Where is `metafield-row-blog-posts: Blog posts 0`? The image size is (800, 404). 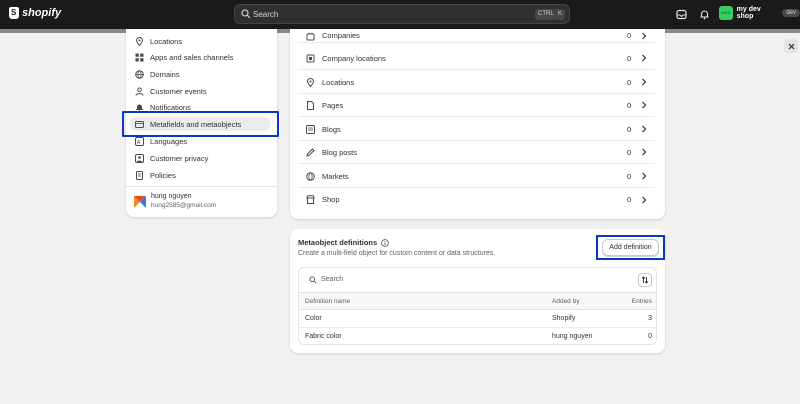
metafield-row-blog-posts: Blog posts 0 is located at coordinates (476, 152).